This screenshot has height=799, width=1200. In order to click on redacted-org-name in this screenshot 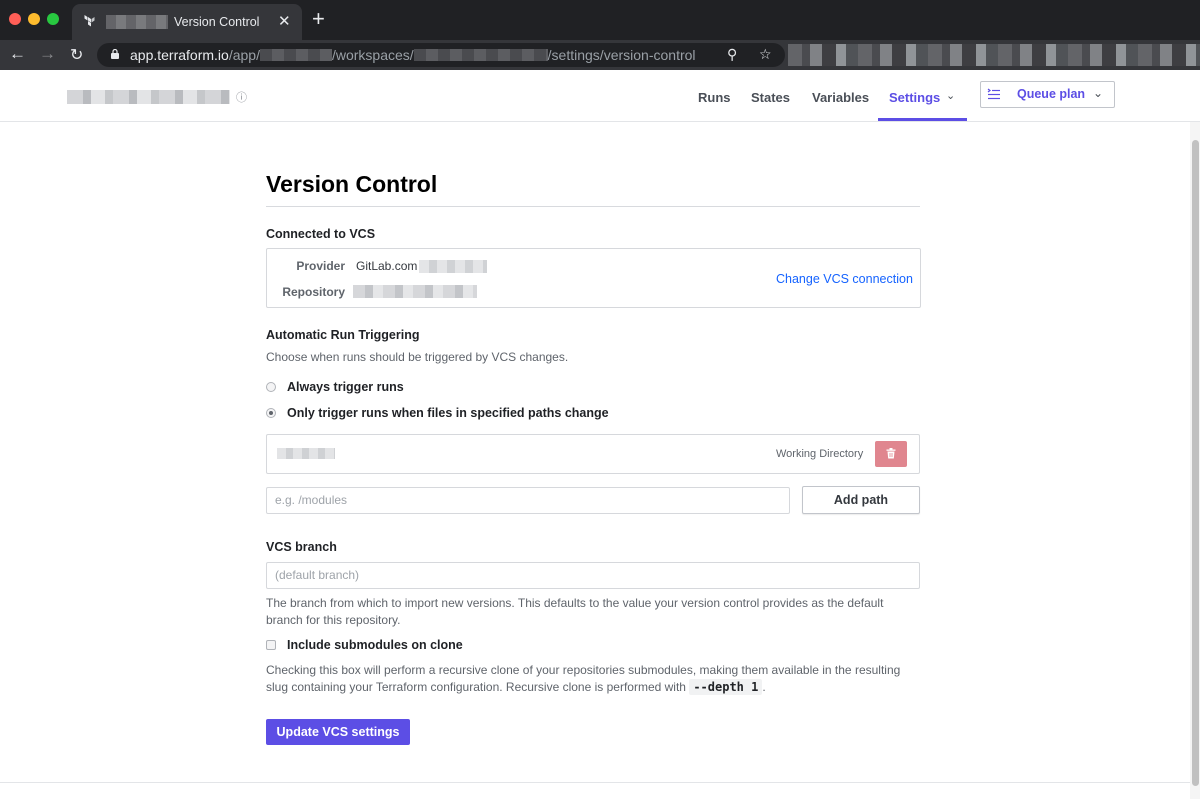, I will do `click(137, 22)`.